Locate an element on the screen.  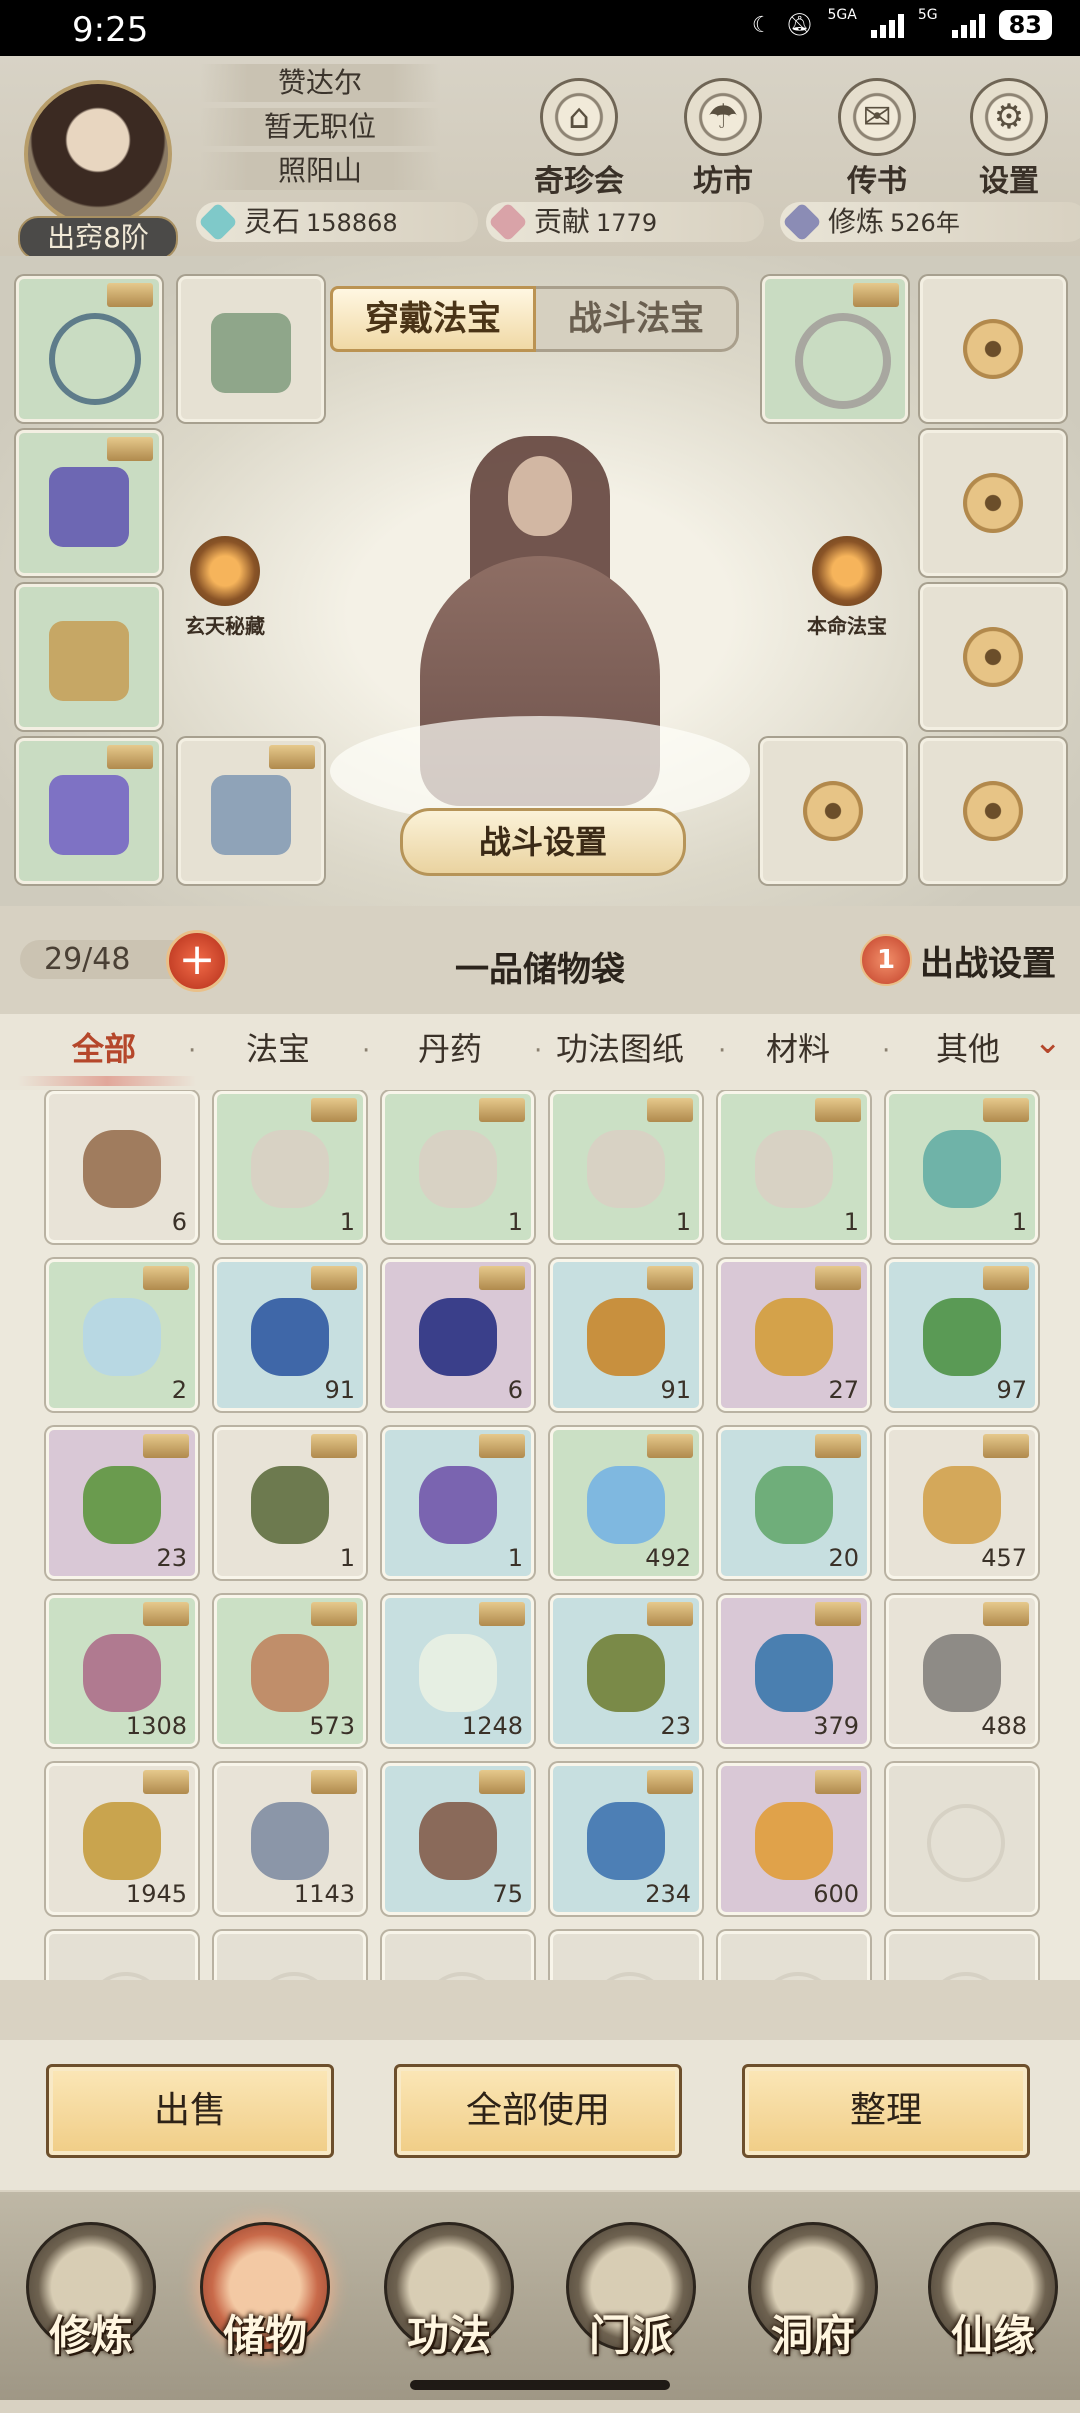
home-indicator is located at coordinates (540, 2385).